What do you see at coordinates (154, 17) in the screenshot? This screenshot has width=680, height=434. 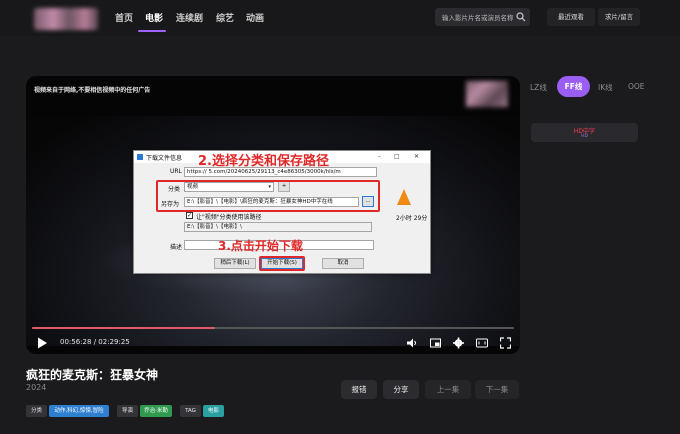 I see `nav-item-movie: 电影` at bounding box center [154, 17].